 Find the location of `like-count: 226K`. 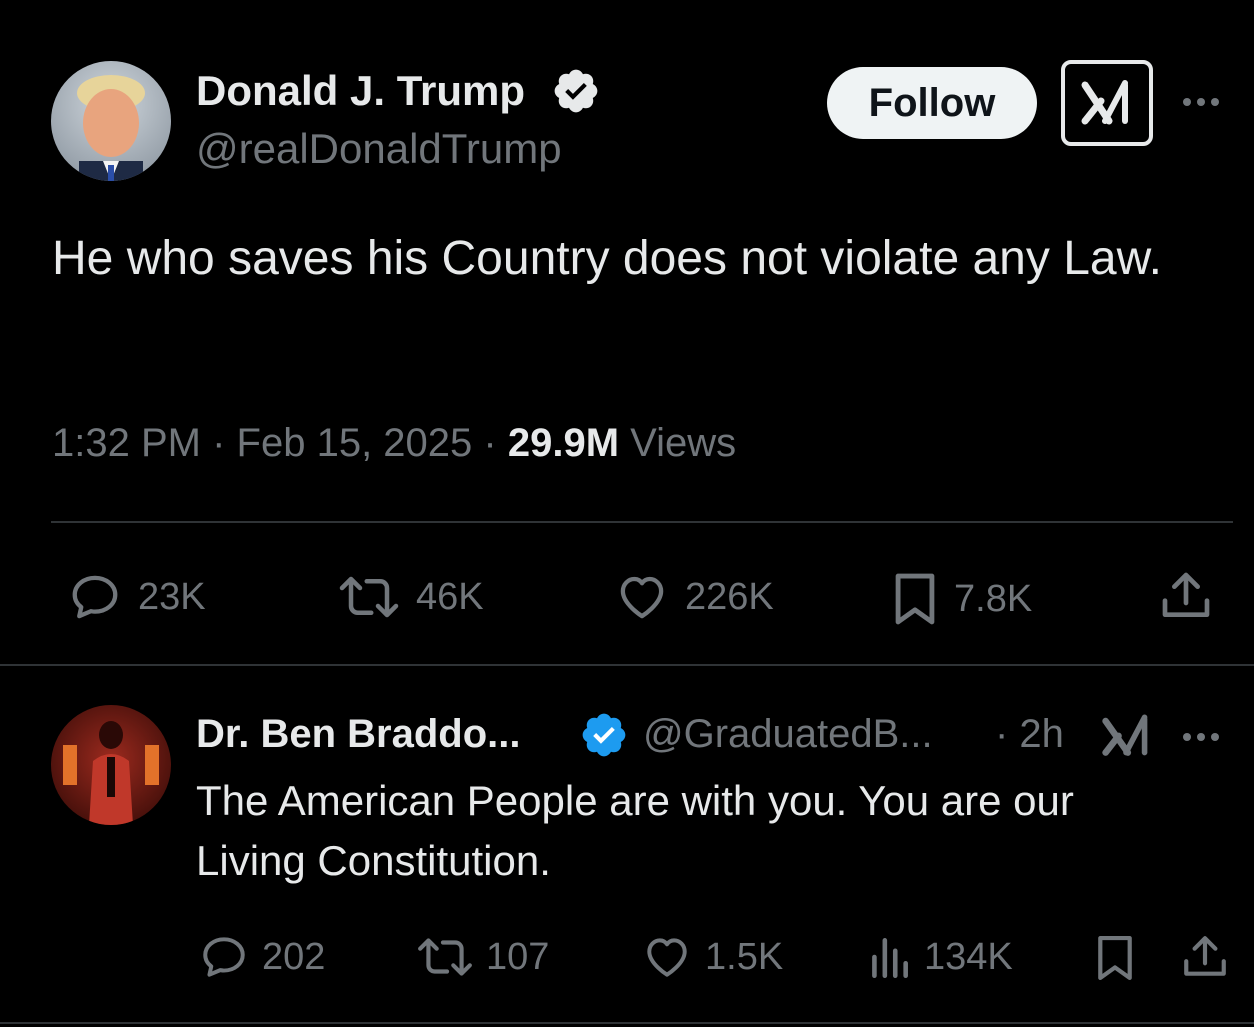

like-count: 226K is located at coordinates (729, 596).